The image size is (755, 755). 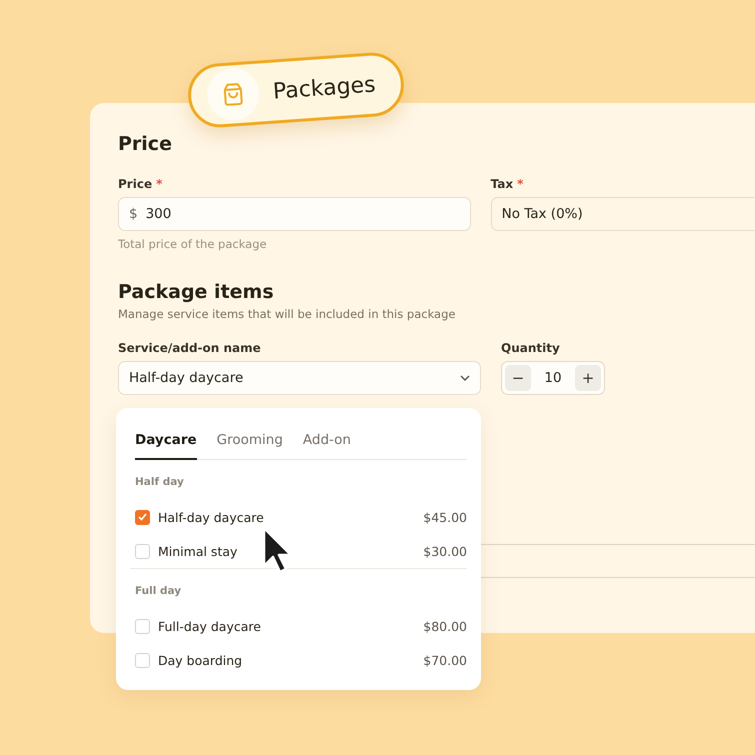 I want to click on tax-field: No Tax (0%), so click(x=622, y=214).